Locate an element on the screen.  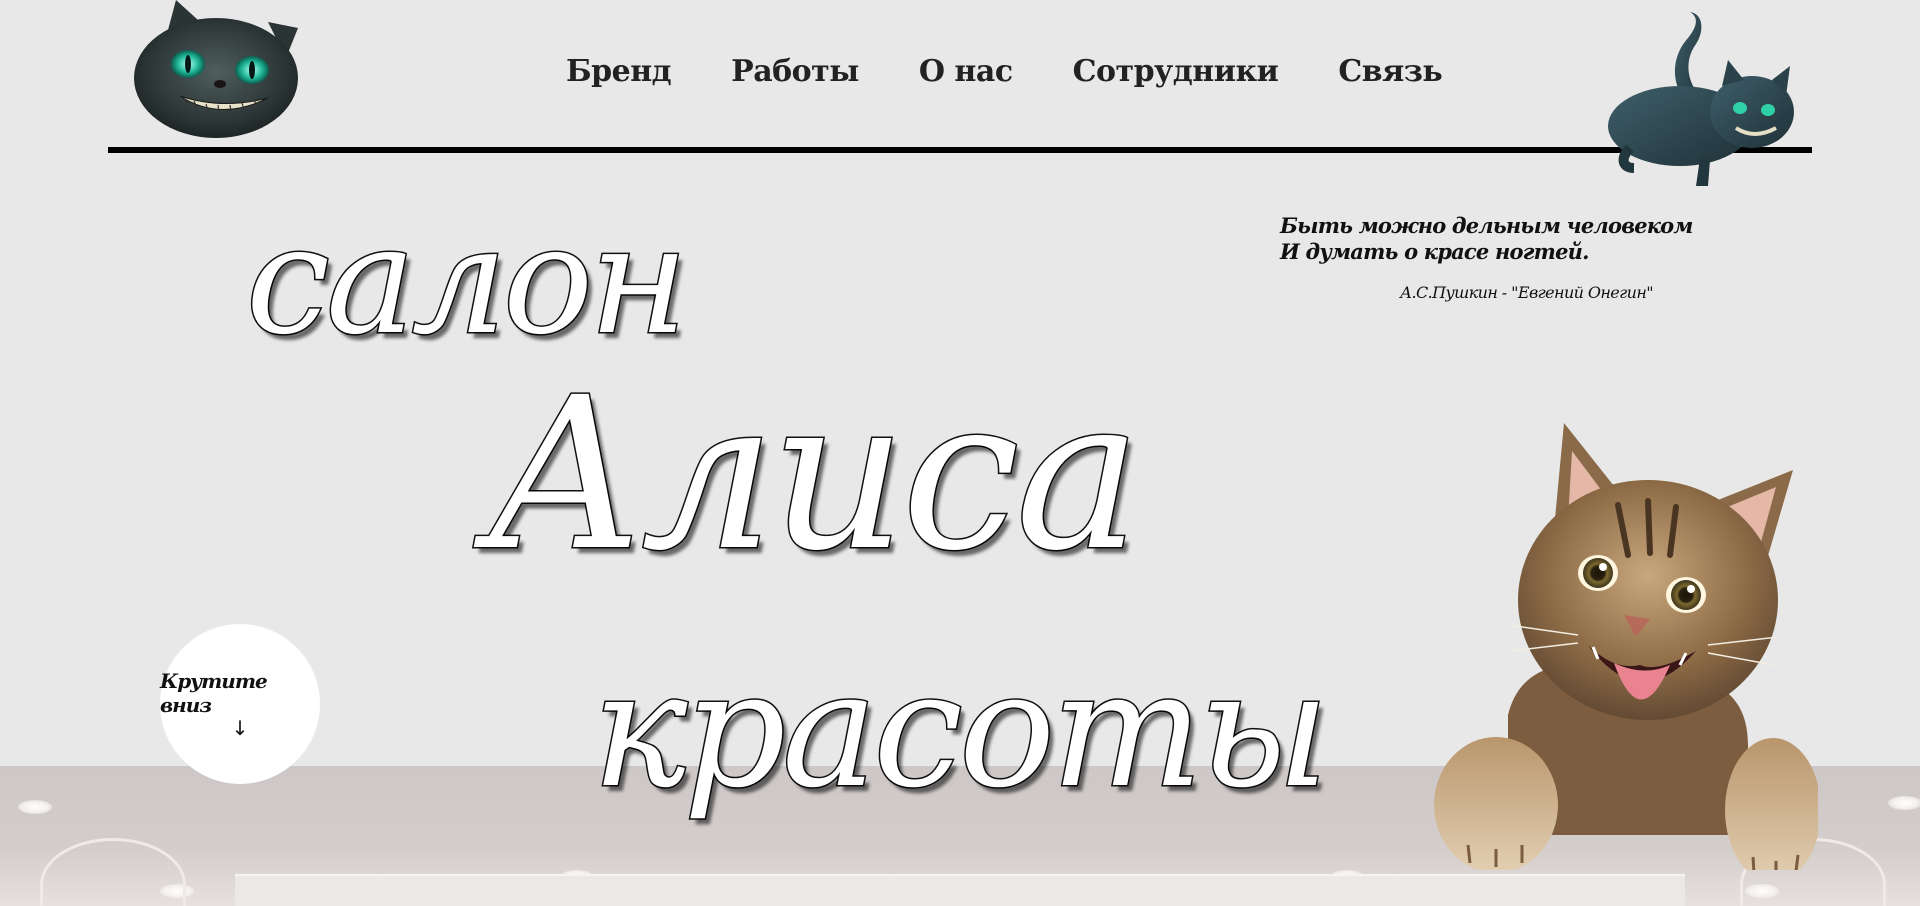
quote-author: А.С.Пушкин - "Евгений Онегин" is located at coordinates (1527, 292).